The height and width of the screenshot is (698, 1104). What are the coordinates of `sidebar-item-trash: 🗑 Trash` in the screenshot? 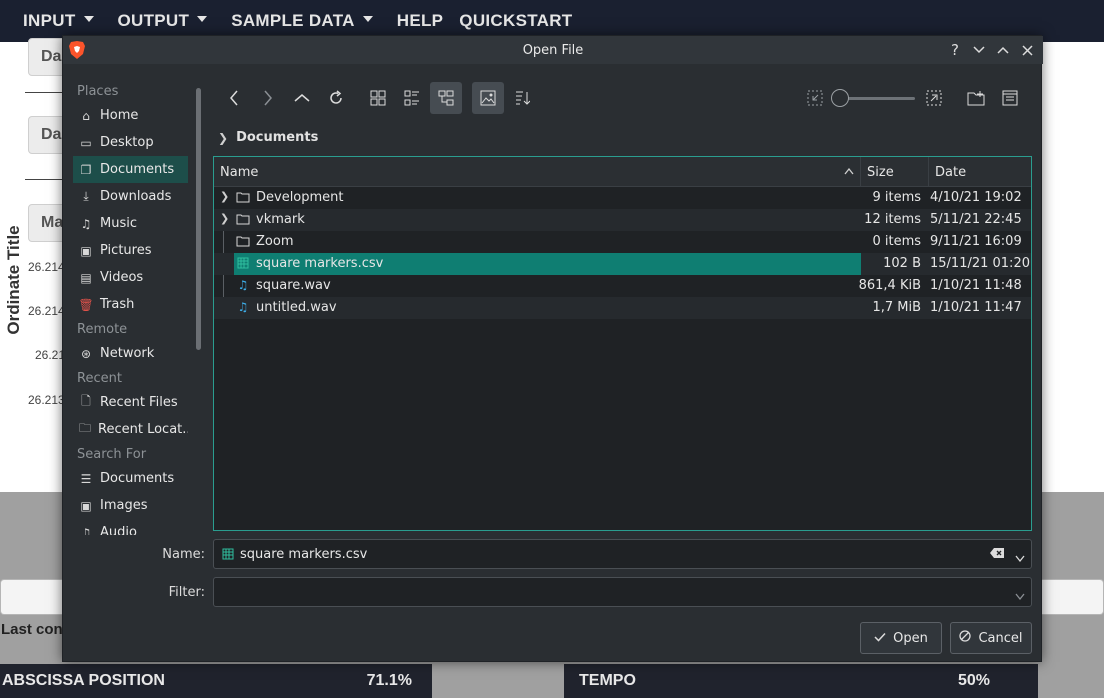 It's located at (130, 304).